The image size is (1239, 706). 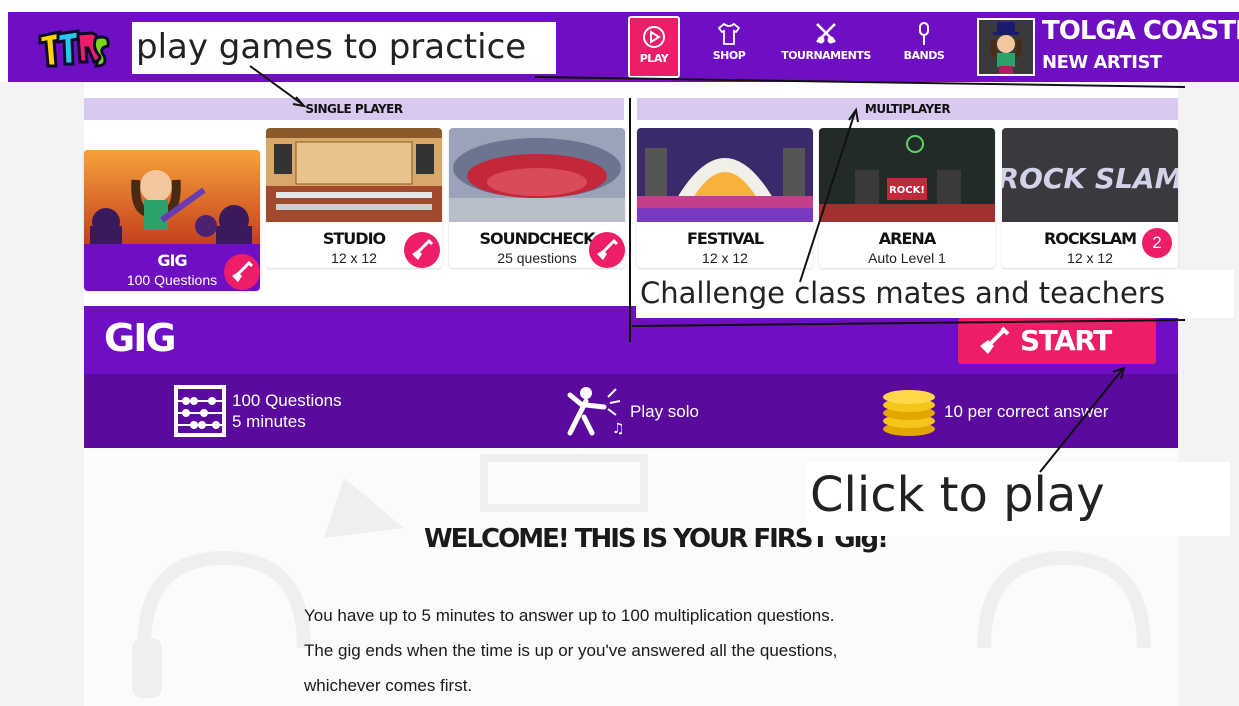 I want to click on arena-sign-text: ROCK!, so click(x=907, y=190).